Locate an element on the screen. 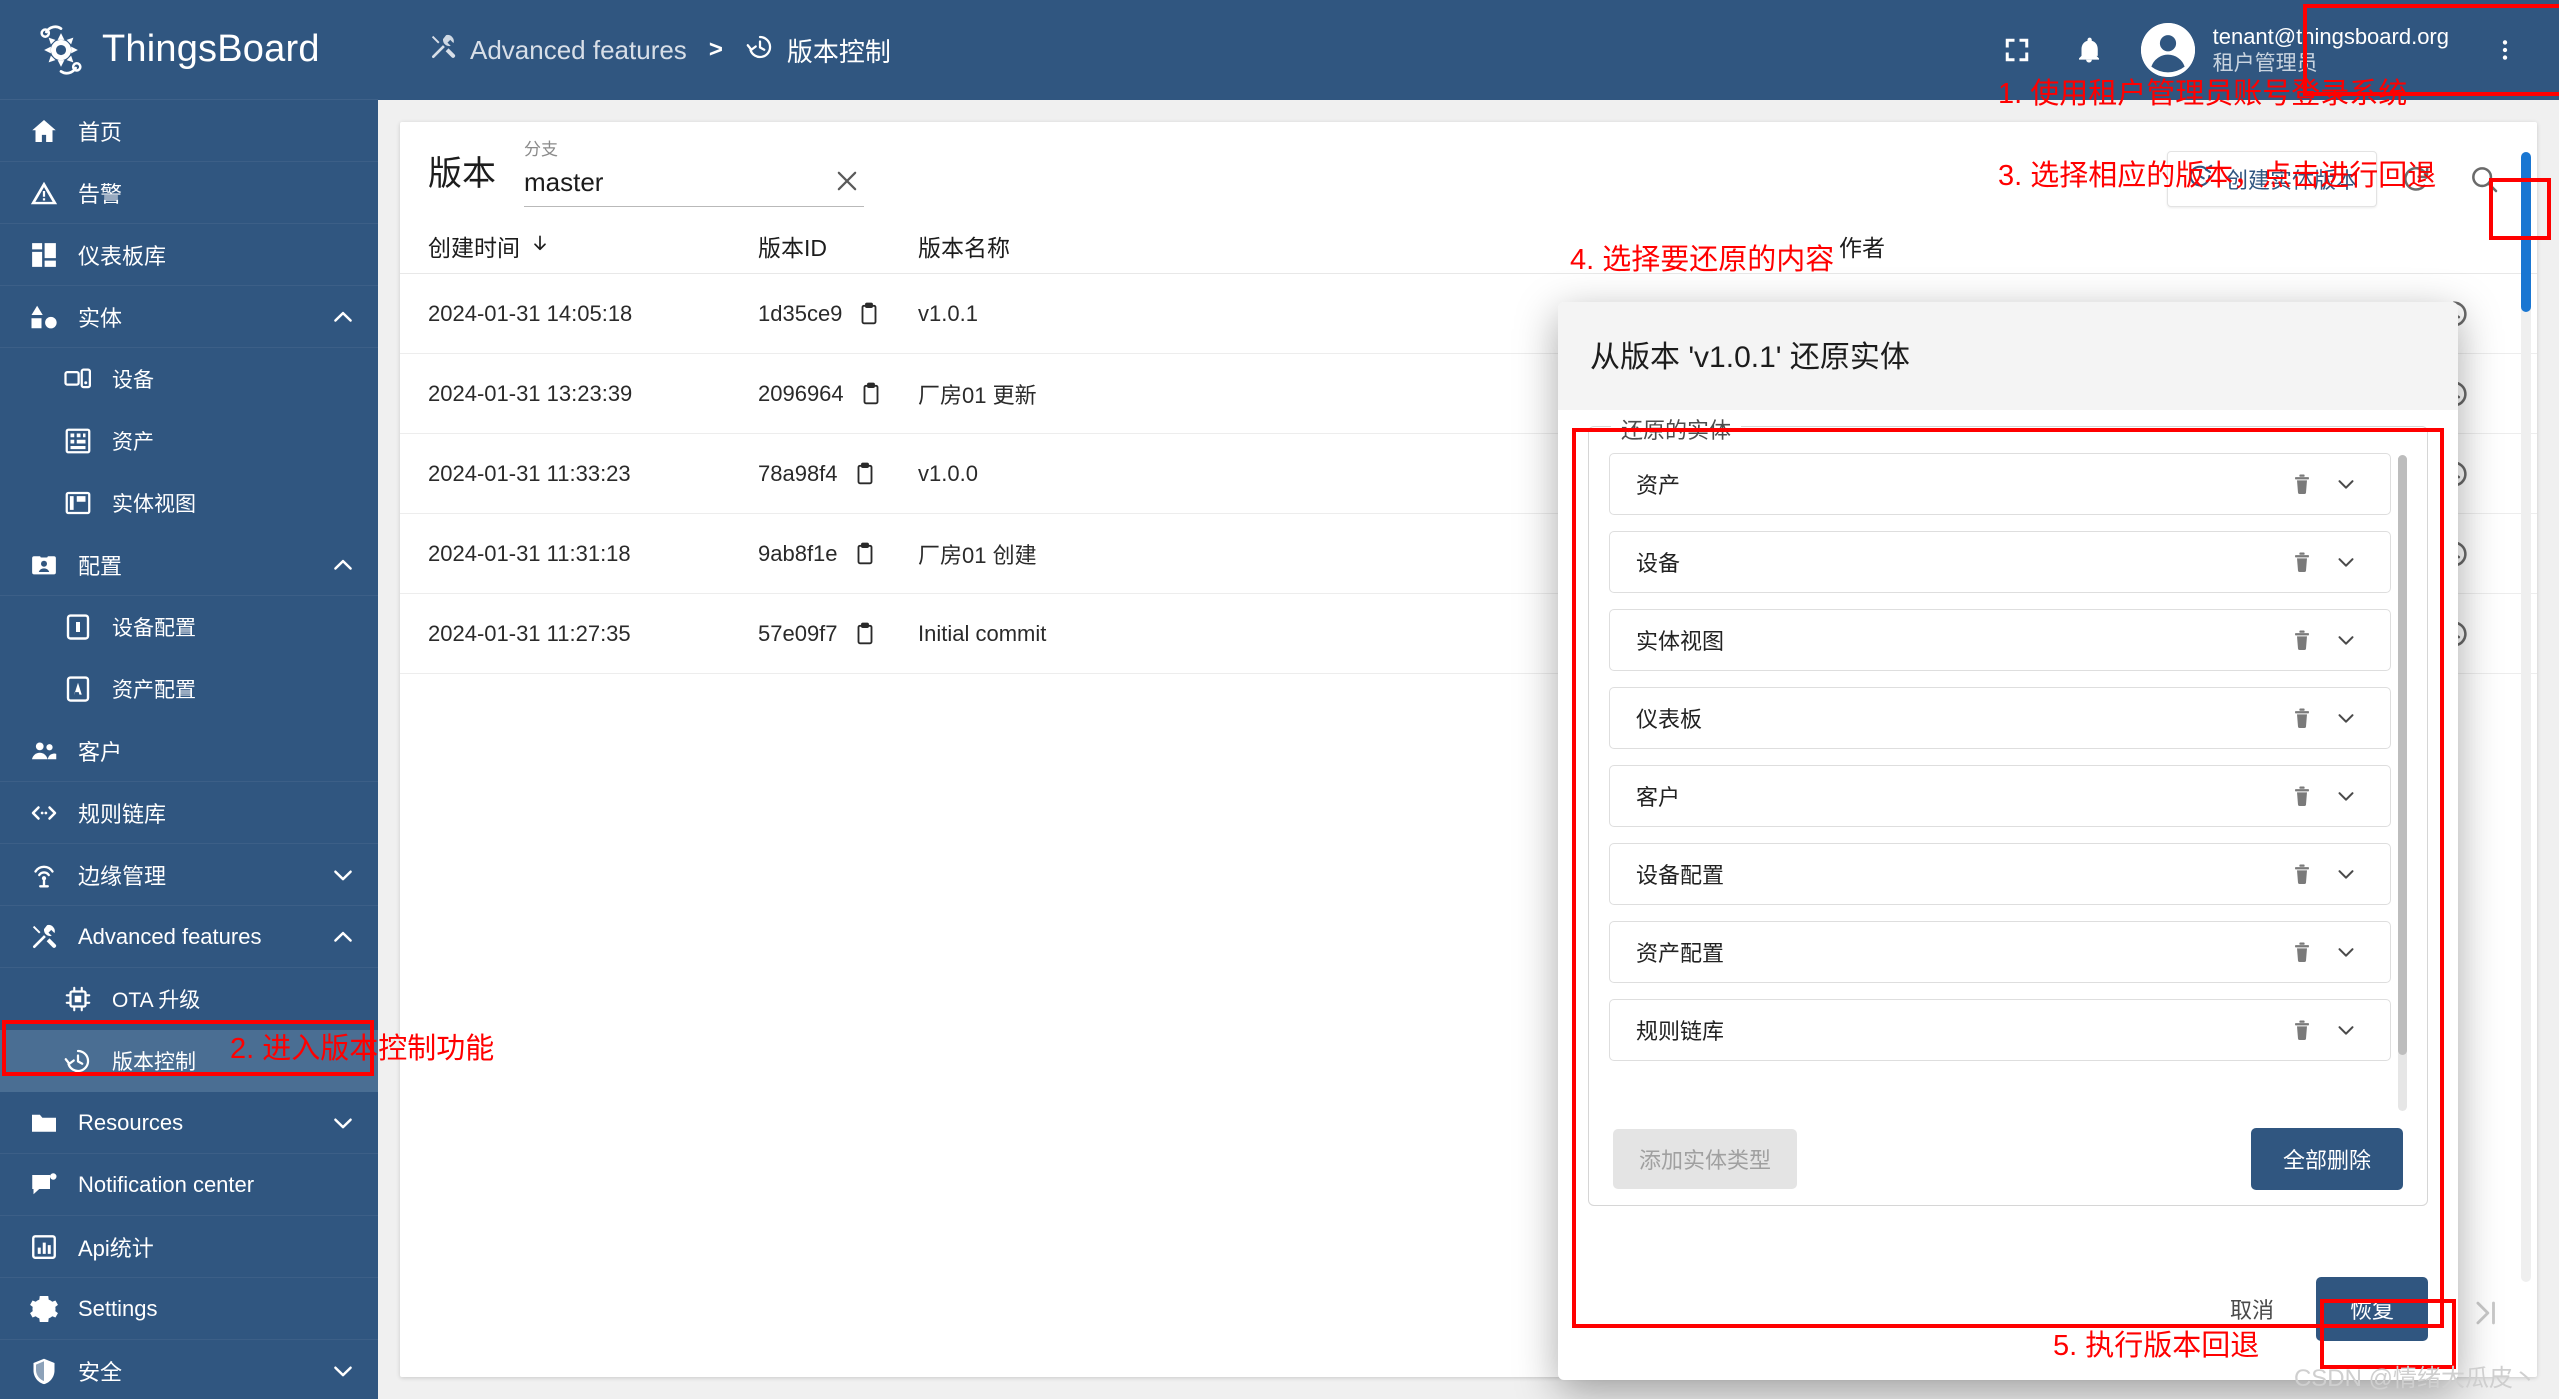  column-header-time: 创建时间 is located at coordinates (593, 246).